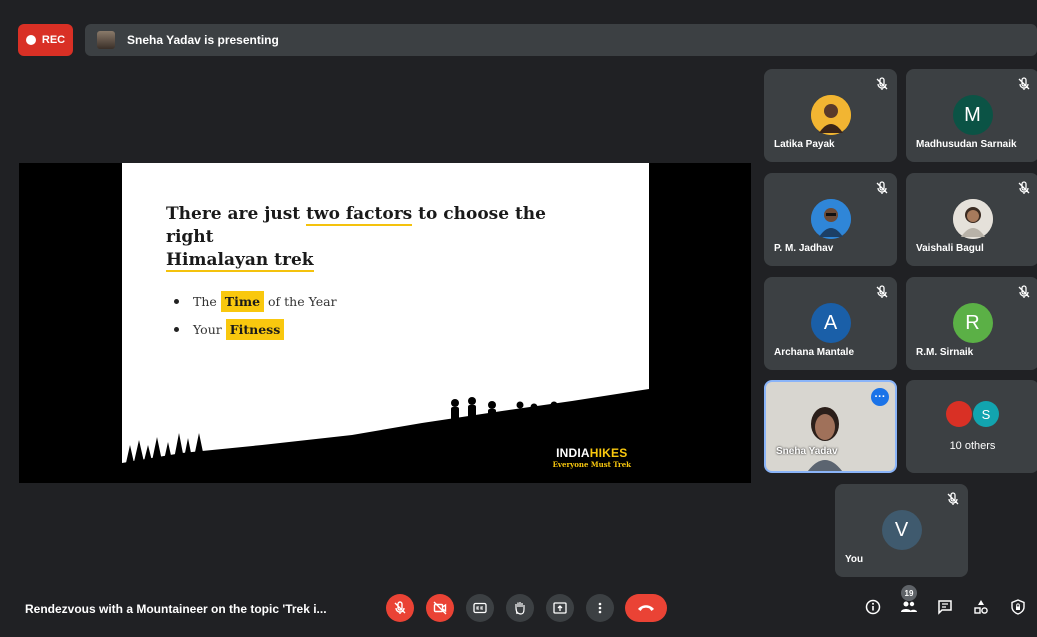 The image size is (1037, 637). Describe the element at coordinates (807, 451) in the screenshot. I see `participant-name: Sneha Yadav` at that location.